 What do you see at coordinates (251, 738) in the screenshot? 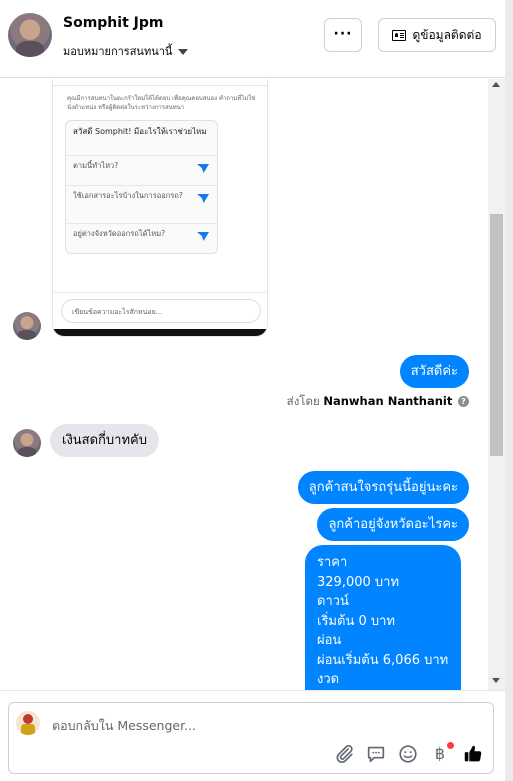
I see `reply-input-box` at bounding box center [251, 738].